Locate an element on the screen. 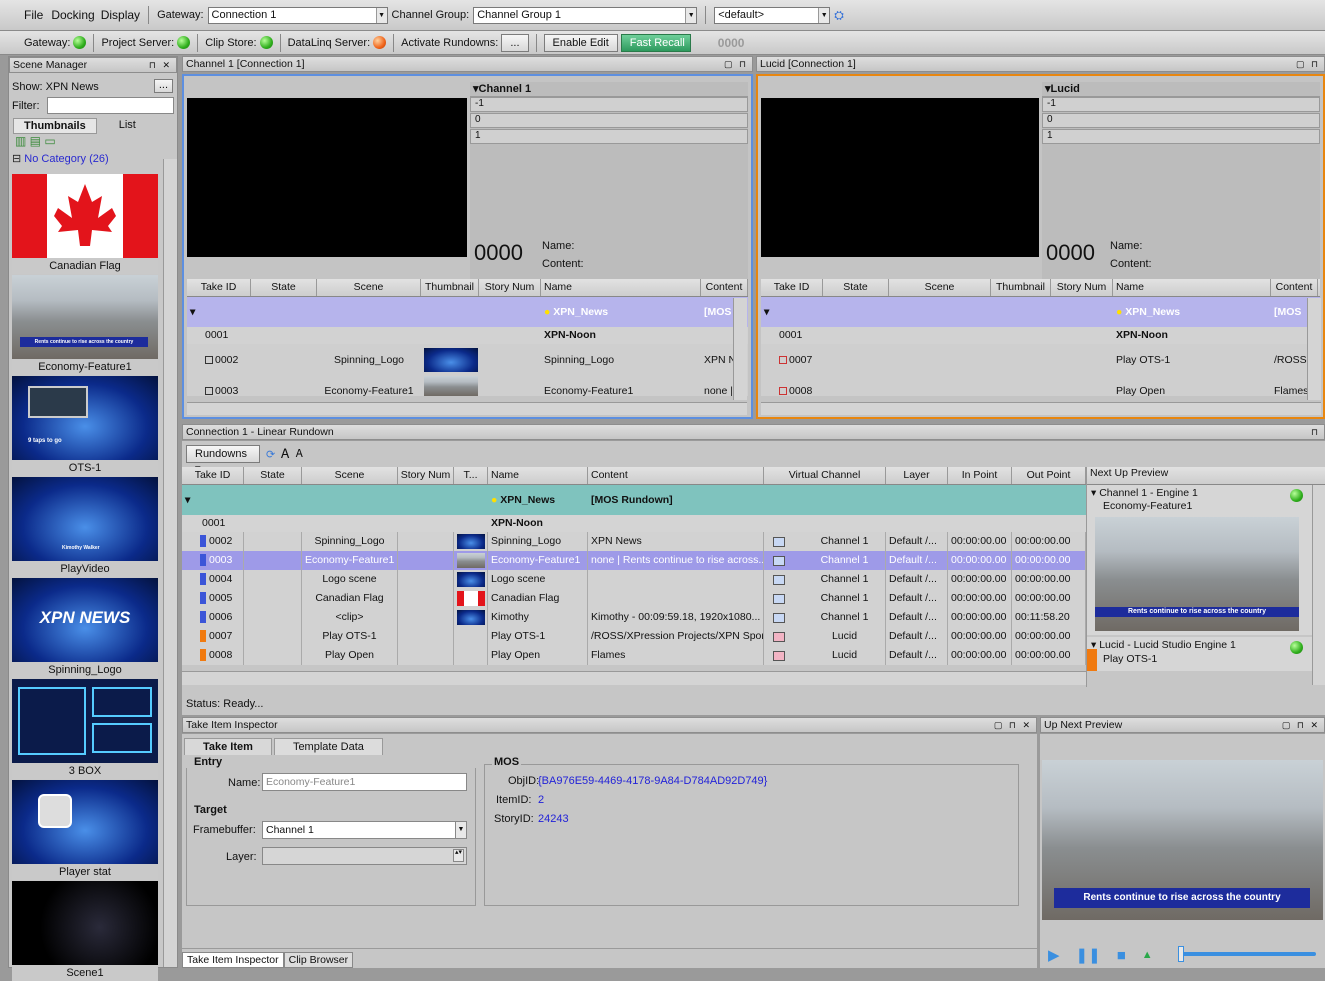 The height and width of the screenshot is (981, 1325). tab-take-item: Take Item is located at coordinates (228, 746).